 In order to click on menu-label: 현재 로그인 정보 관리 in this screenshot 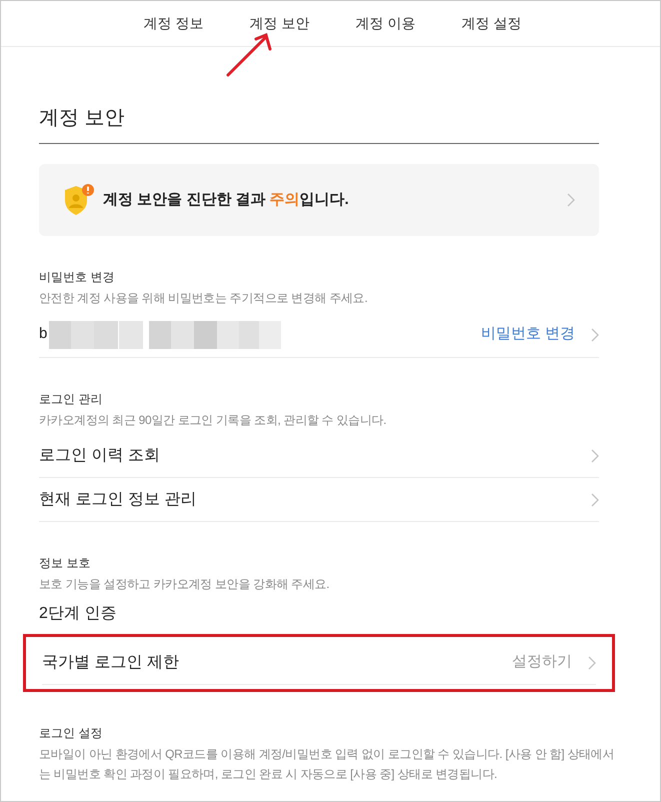, I will do `click(118, 500)`.